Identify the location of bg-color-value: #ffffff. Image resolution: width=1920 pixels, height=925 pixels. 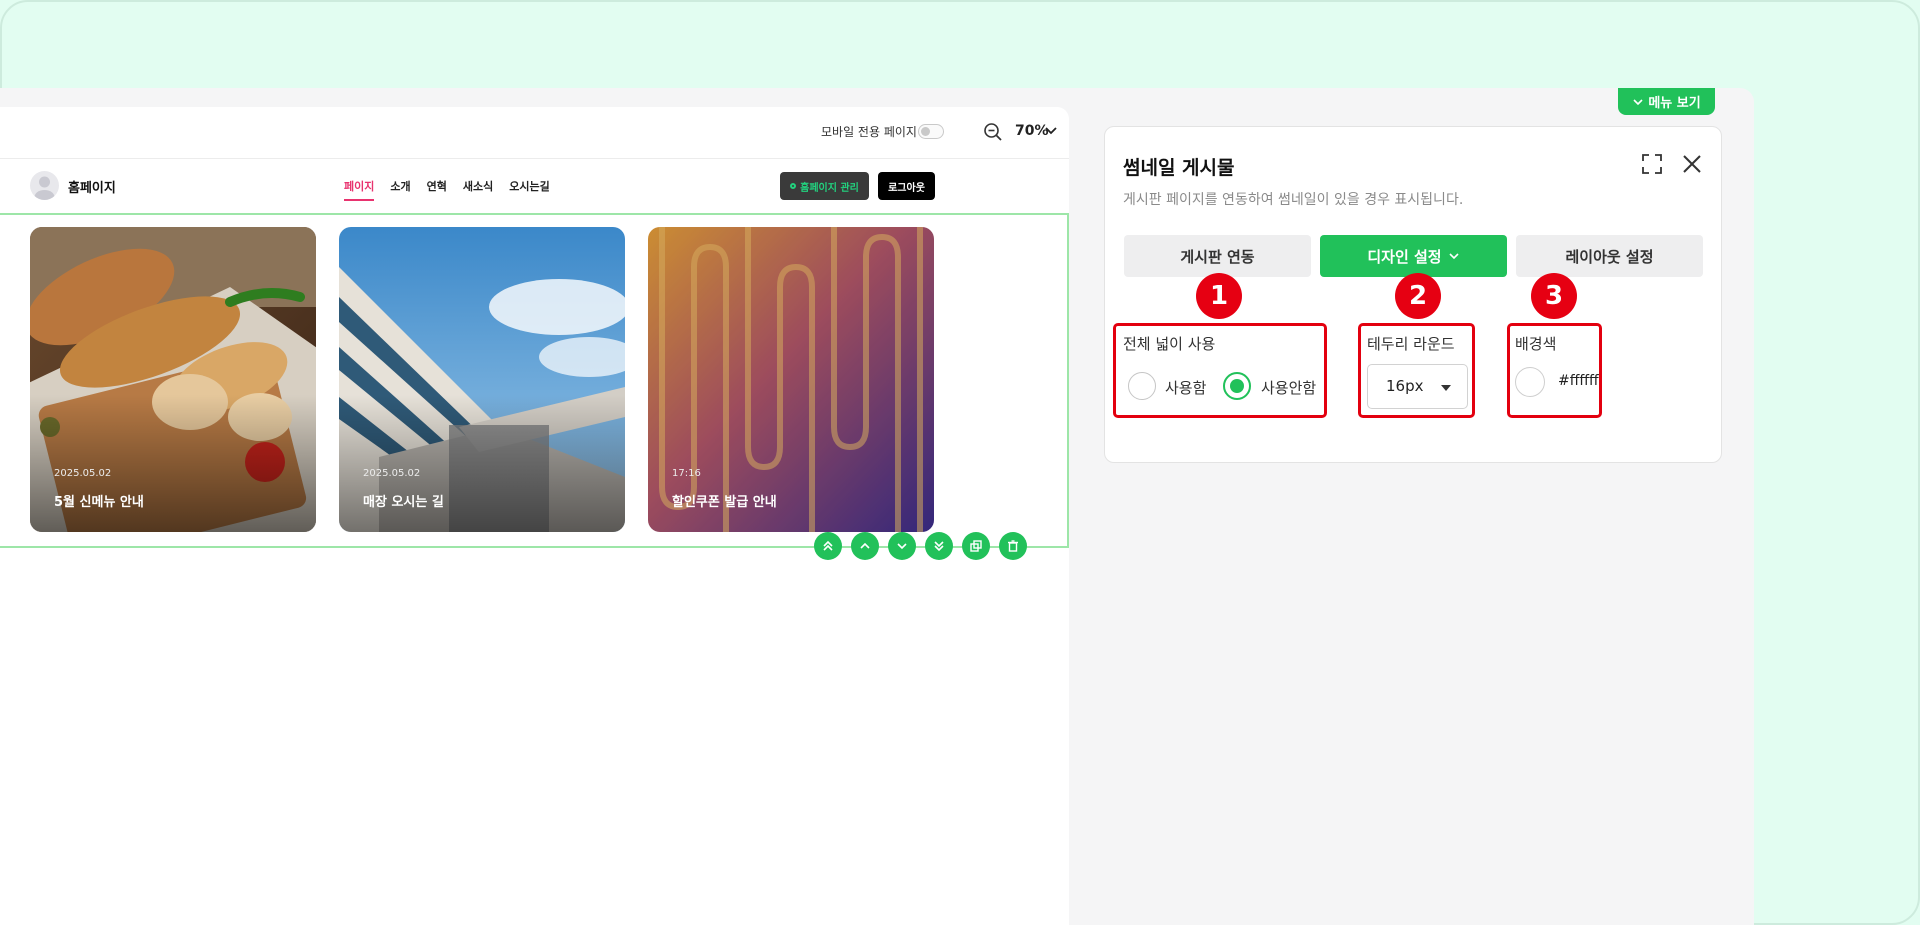
(1578, 381).